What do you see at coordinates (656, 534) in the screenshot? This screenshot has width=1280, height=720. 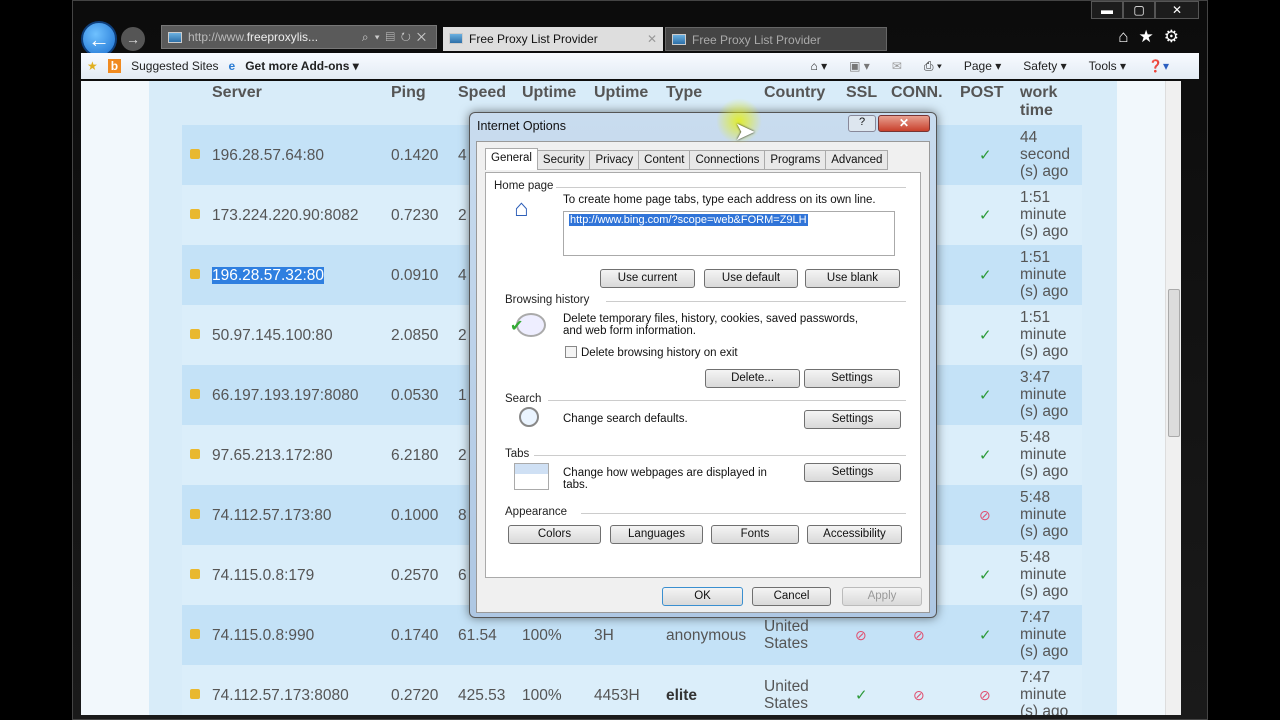 I see `languages-button: Languages` at bounding box center [656, 534].